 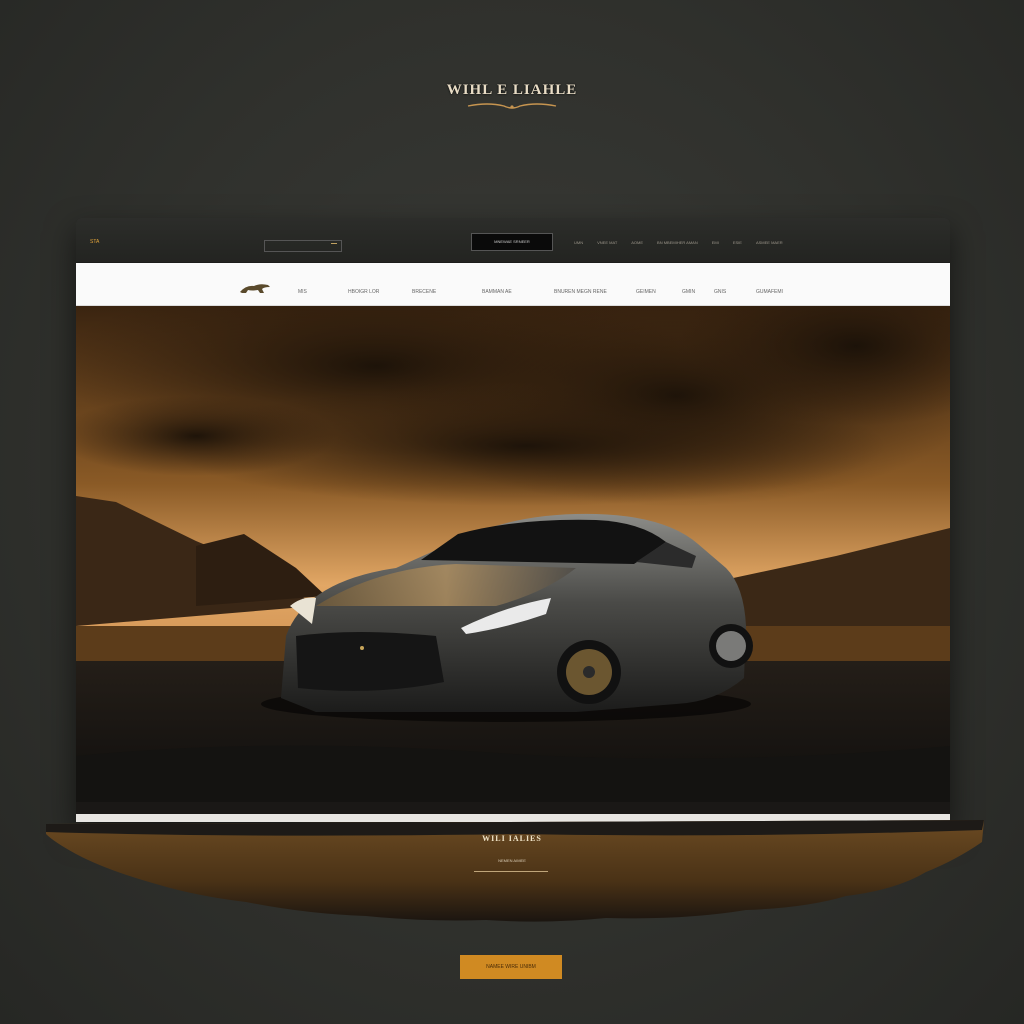 I want to click on topbar-link: UMN, so click(x=578, y=242).